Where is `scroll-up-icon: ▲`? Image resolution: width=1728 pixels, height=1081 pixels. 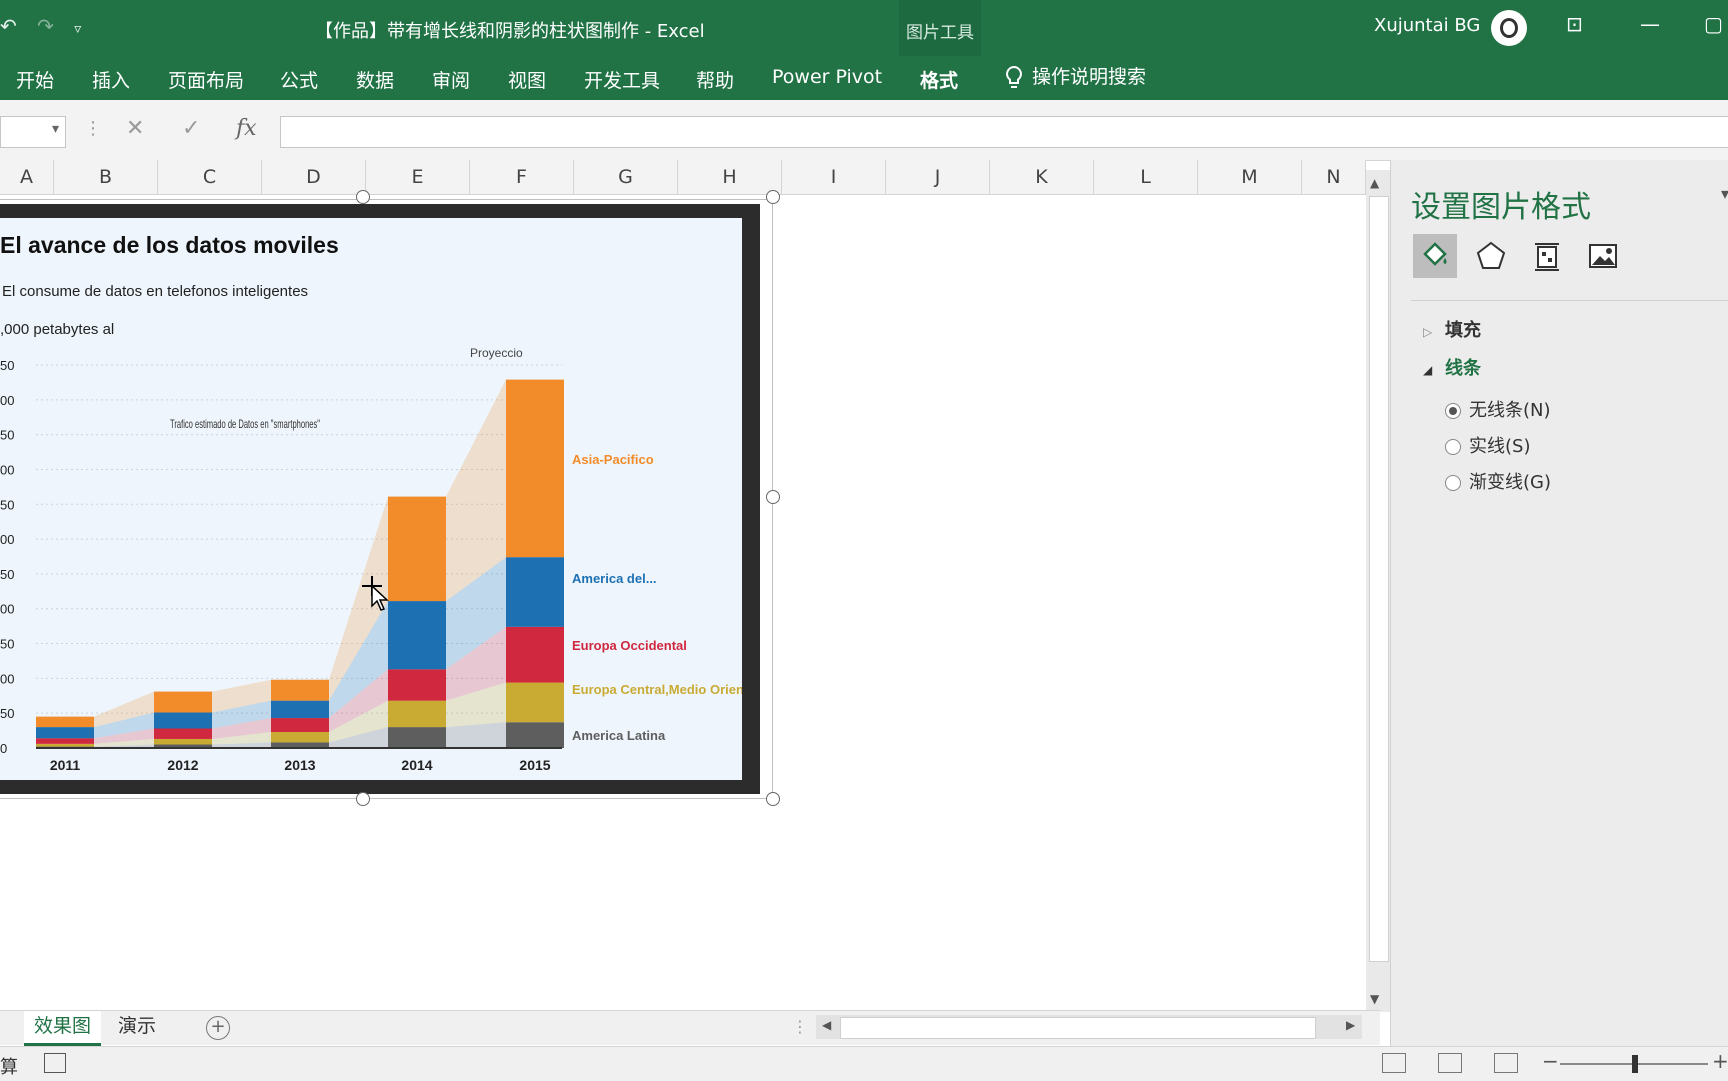
scroll-up-icon: ▲ is located at coordinates (1374, 183).